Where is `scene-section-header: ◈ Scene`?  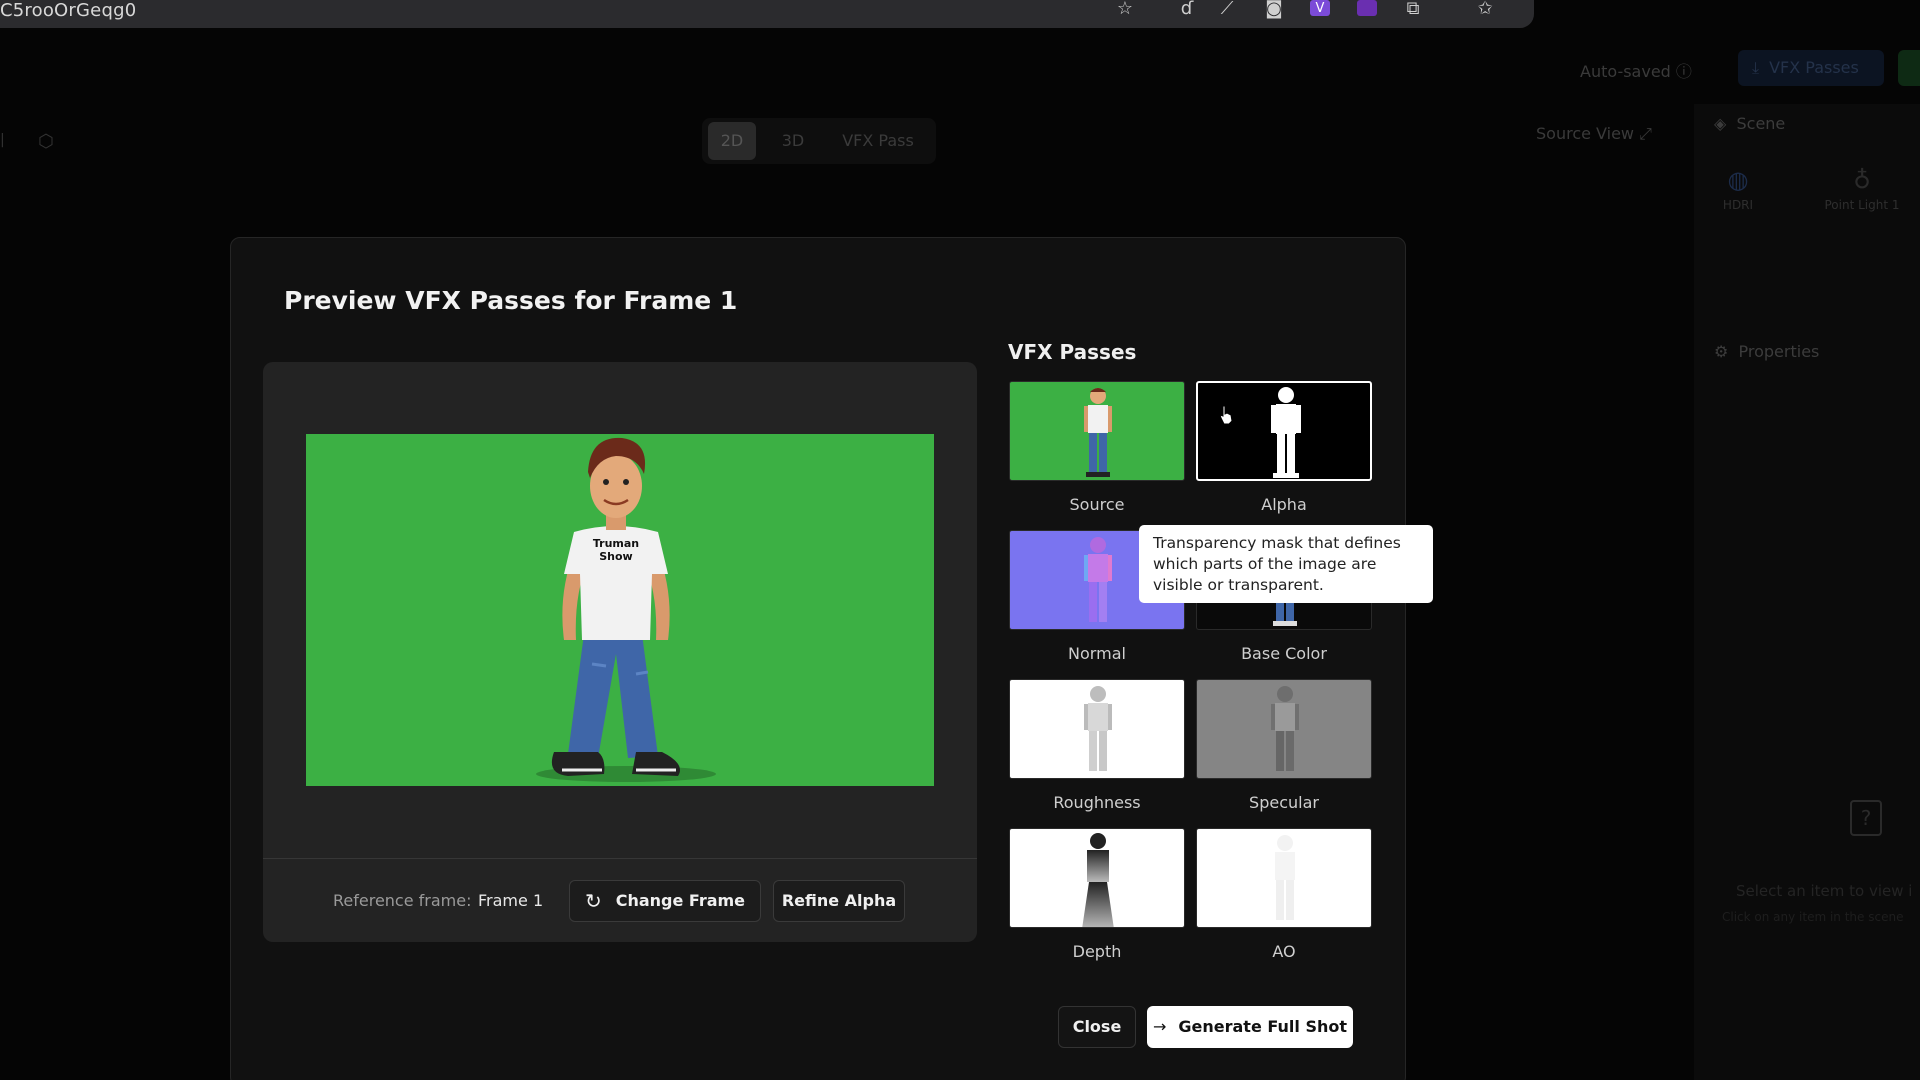 scene-section-header: ◈ Scene is located at coordinates (1749, 123).